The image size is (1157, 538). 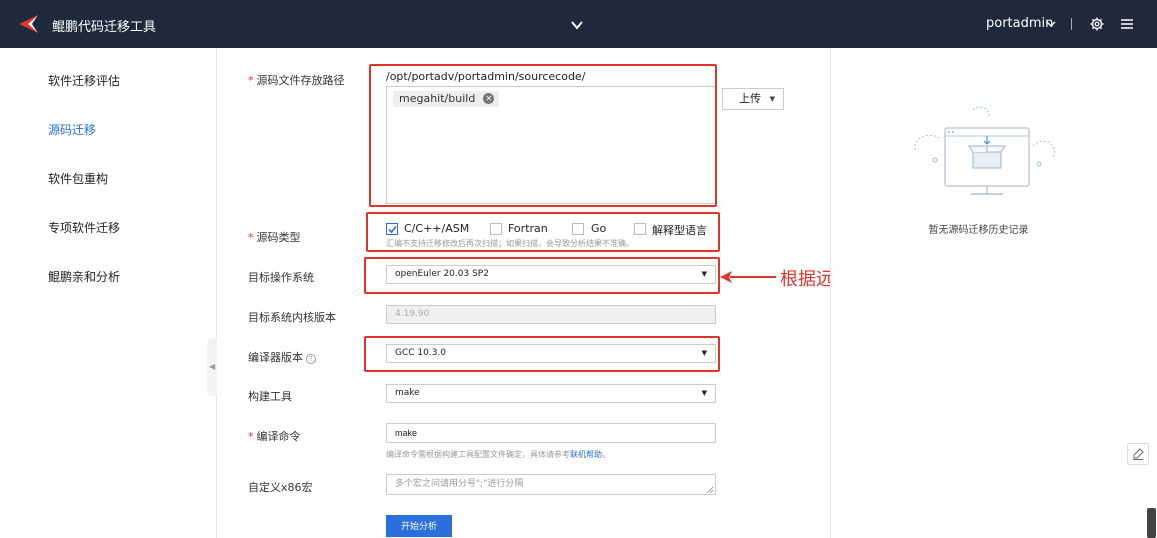 I want to click on check-icon, so click(x=392, y=229).